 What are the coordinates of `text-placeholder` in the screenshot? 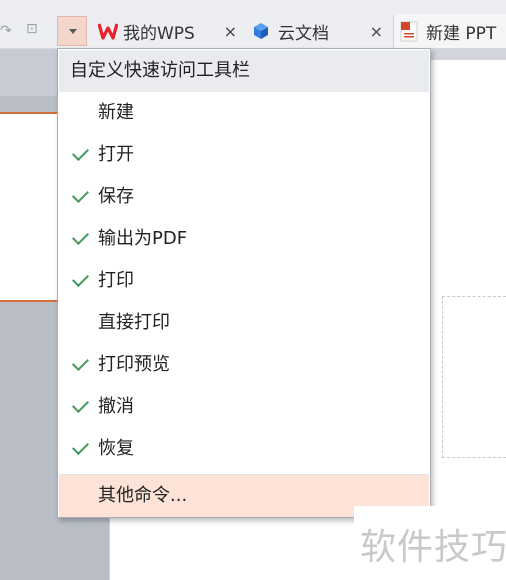 It's located at (474, 377).